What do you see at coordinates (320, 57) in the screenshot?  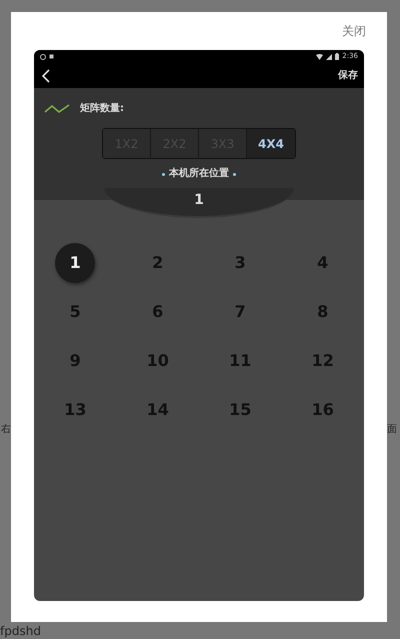 I see `wifi-icon` at bounding box center [320, 57].